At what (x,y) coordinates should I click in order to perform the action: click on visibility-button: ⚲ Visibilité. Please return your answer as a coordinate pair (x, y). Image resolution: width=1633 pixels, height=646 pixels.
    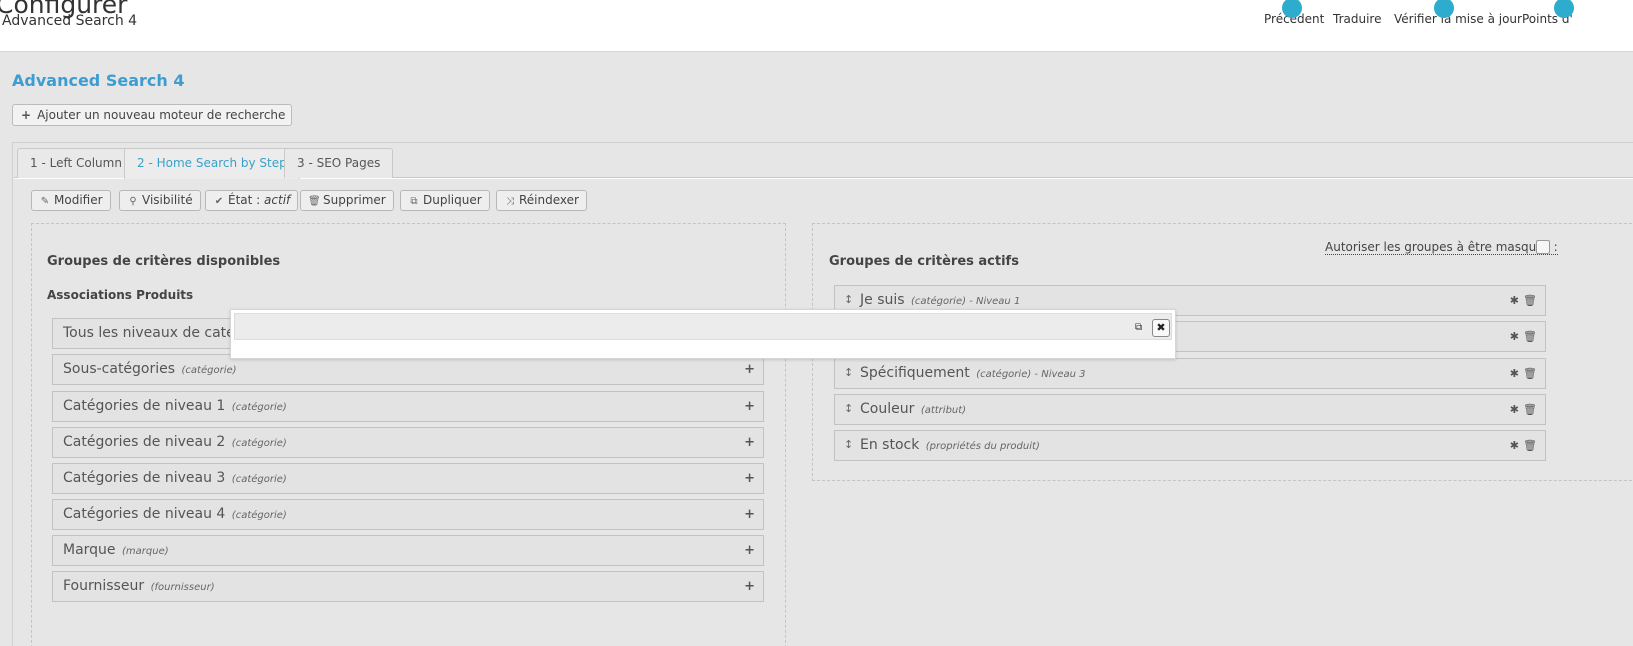
    Looking at the image, I should click on (160, 200).